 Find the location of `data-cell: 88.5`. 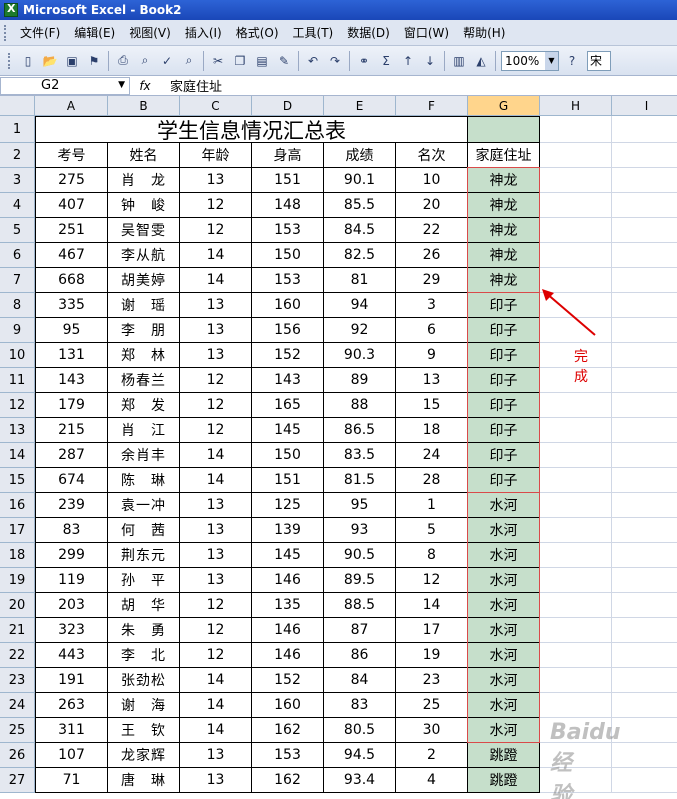

data-cell: 88.5 is located at coordinates (360, 605).